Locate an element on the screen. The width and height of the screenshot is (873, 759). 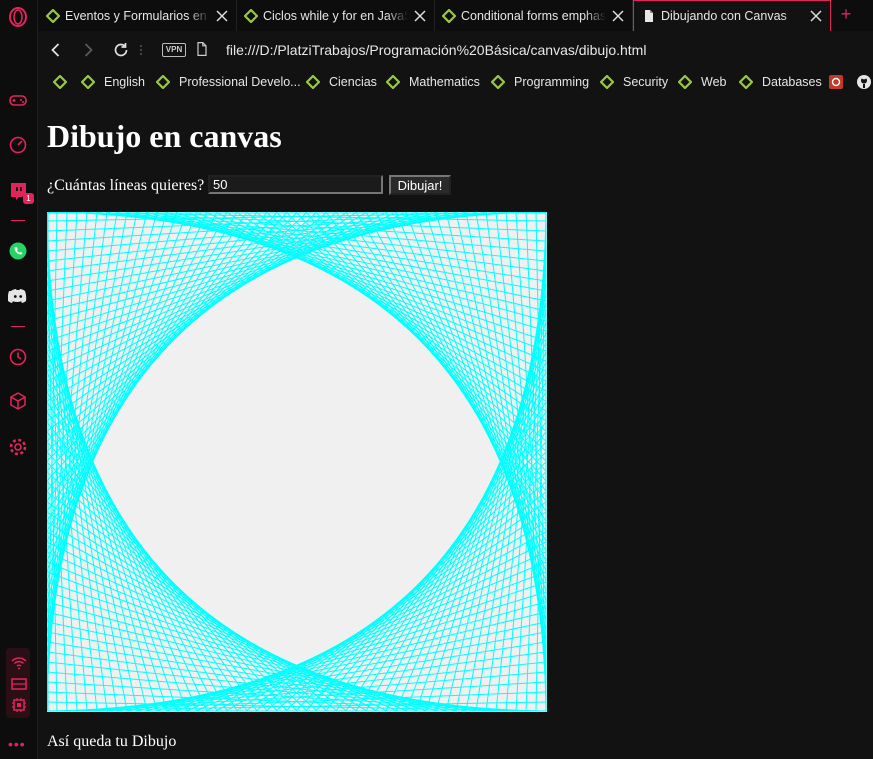
bookmark-github is located at coordinates (865, 82).